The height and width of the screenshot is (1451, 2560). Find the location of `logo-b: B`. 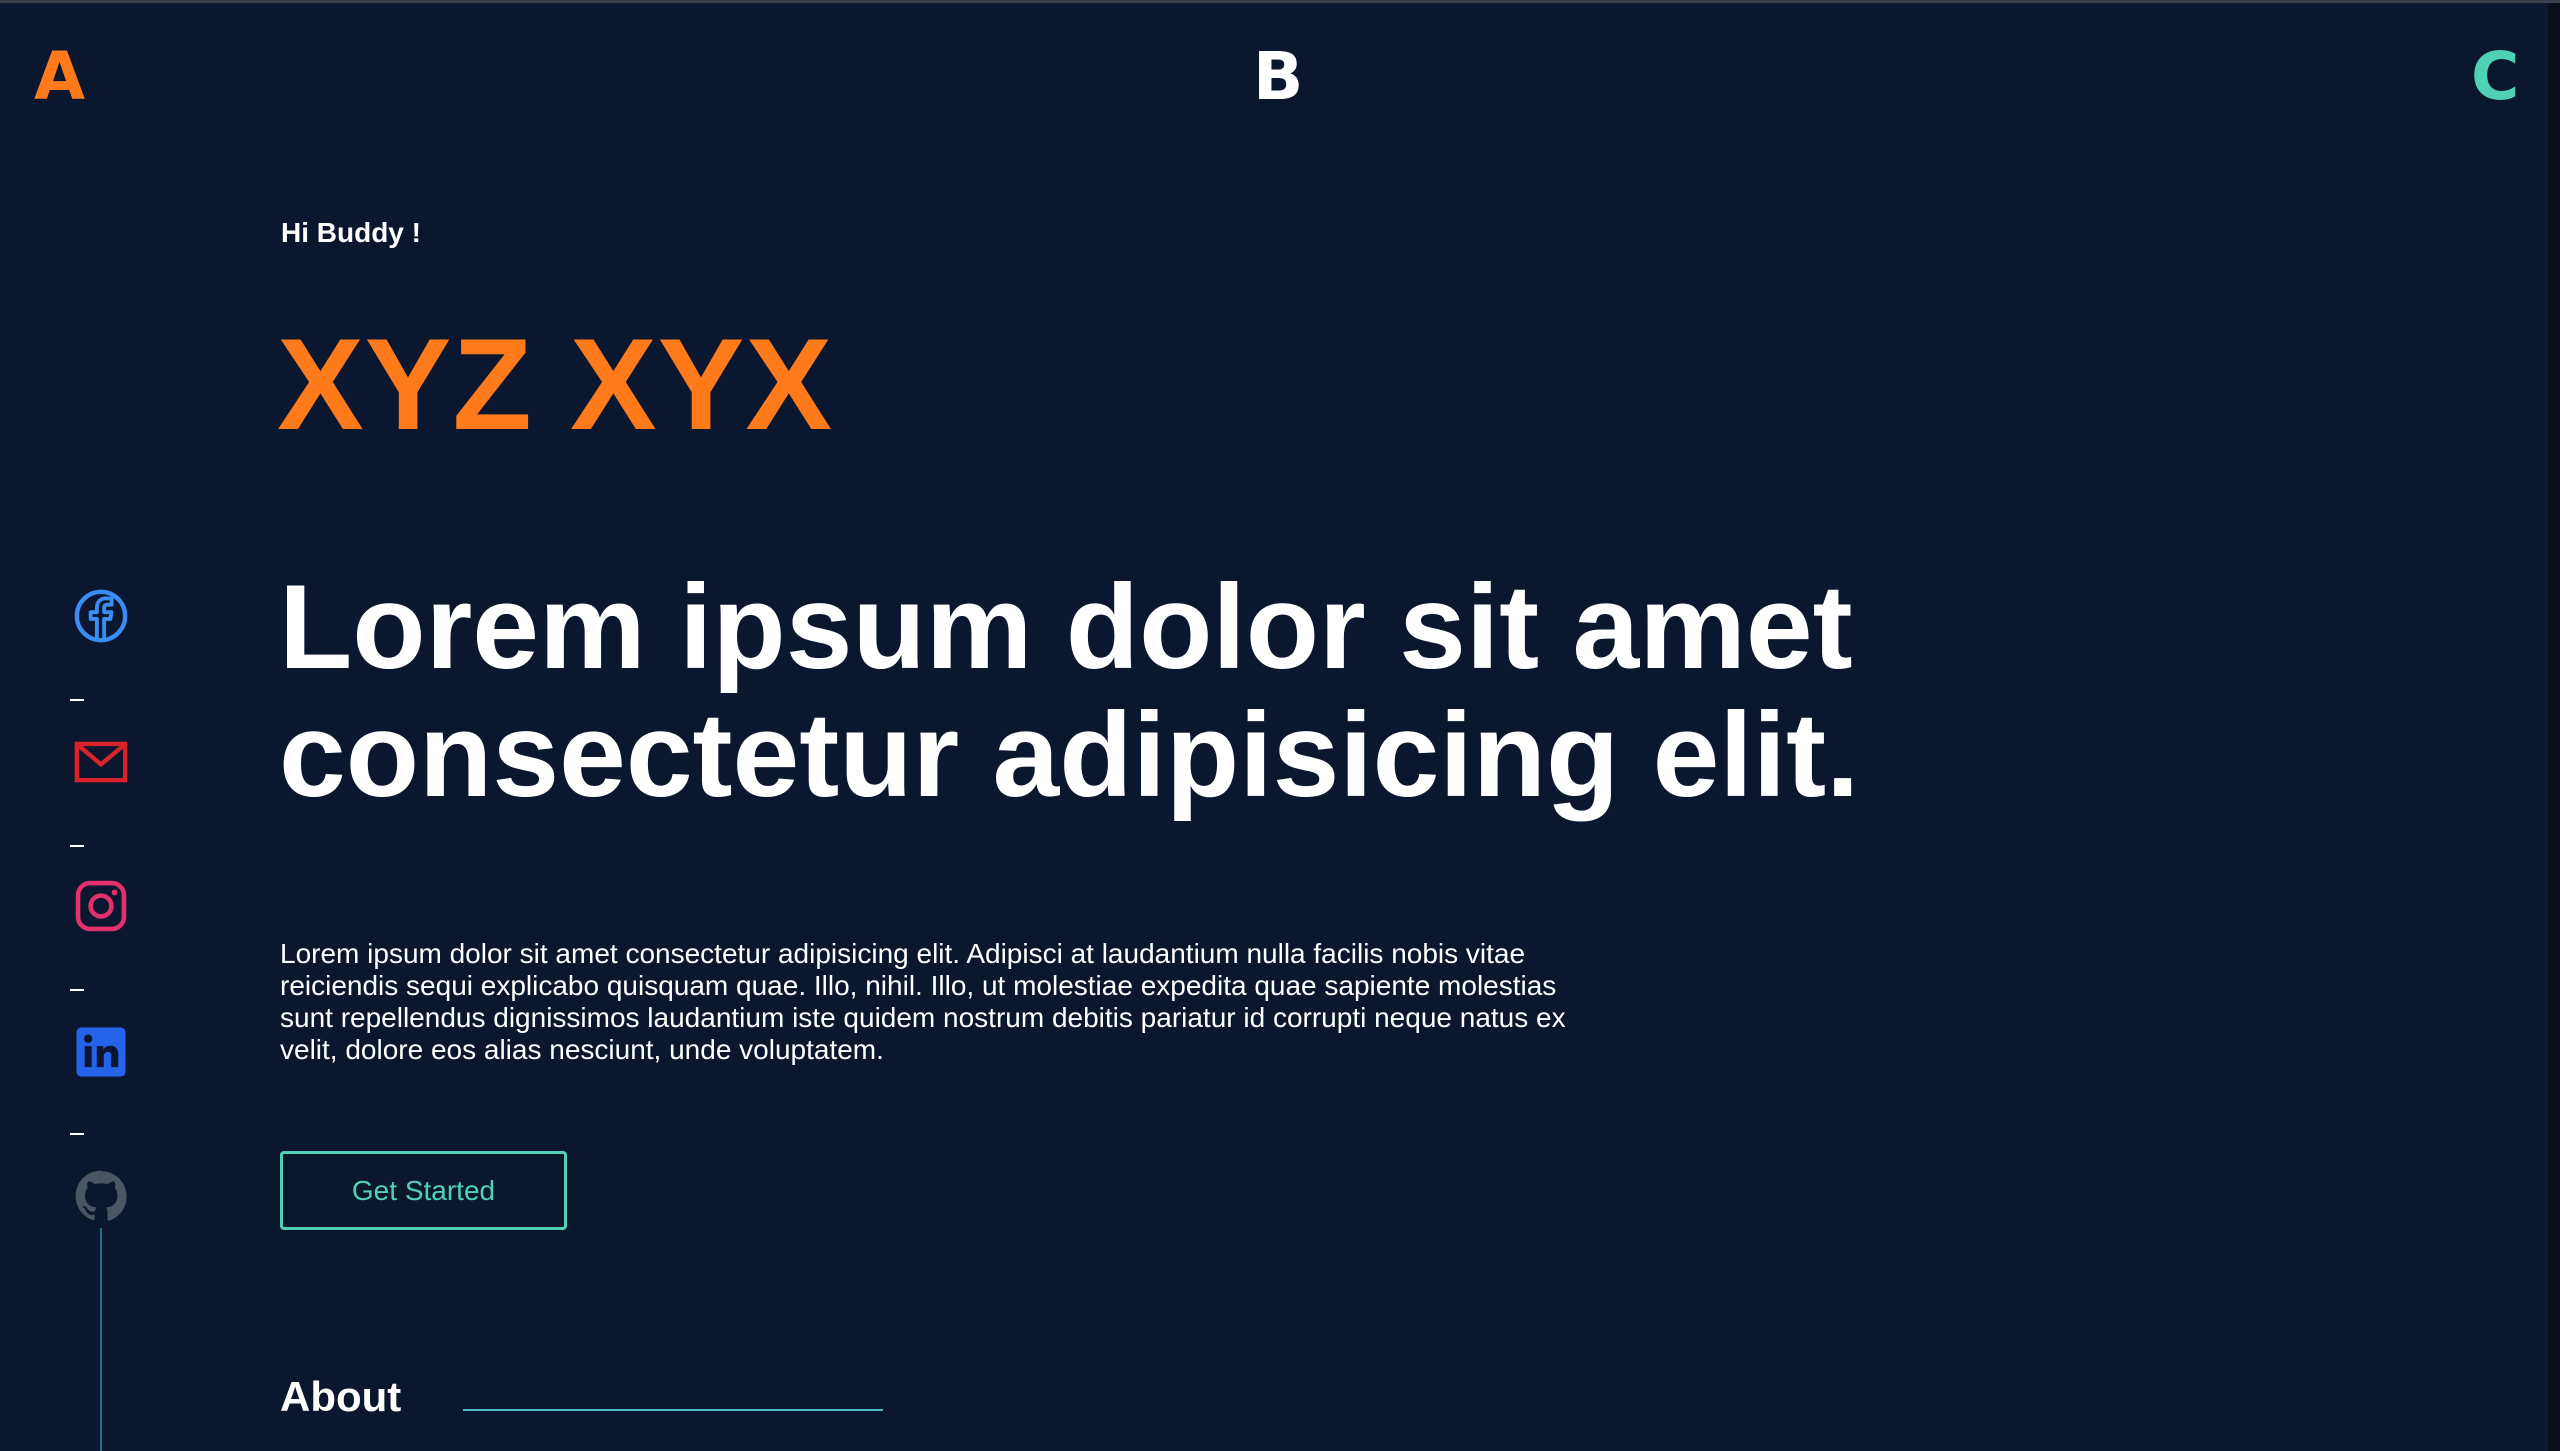

logo-b: B is located at coordinates (1278, 77).